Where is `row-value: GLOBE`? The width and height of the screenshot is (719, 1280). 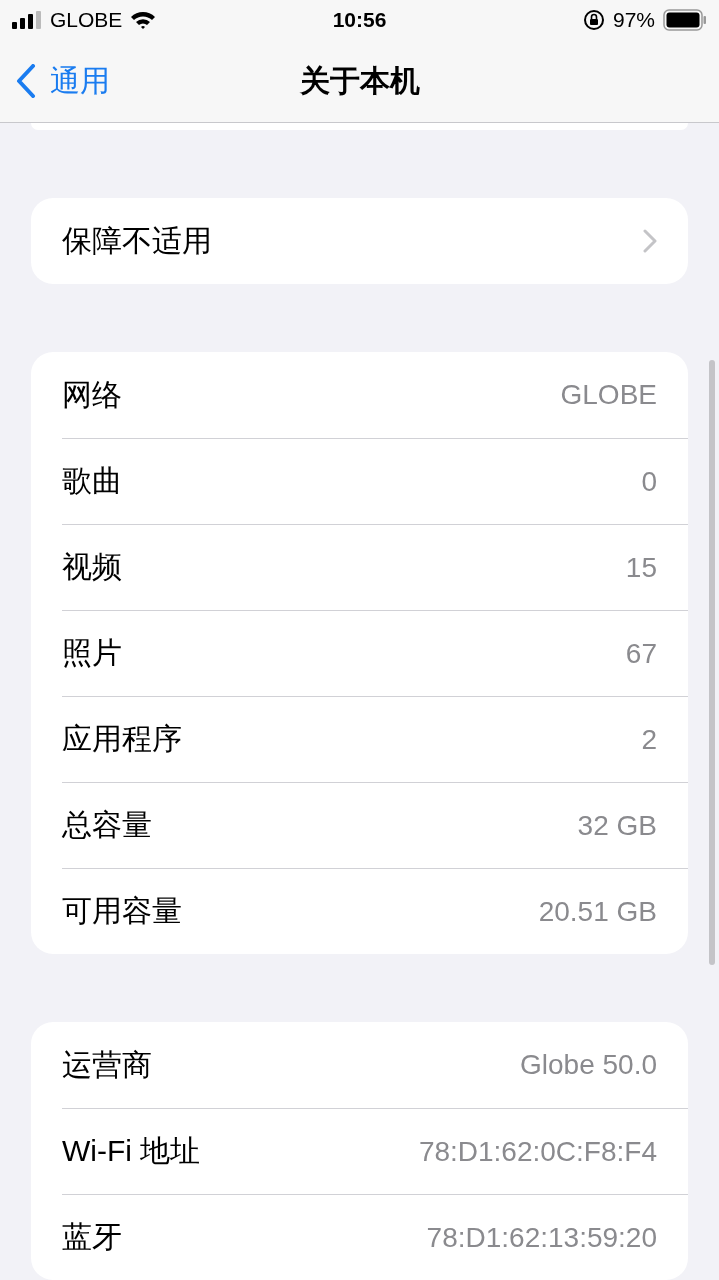 row-value: GLOBE is located at coordinates (608, 395).